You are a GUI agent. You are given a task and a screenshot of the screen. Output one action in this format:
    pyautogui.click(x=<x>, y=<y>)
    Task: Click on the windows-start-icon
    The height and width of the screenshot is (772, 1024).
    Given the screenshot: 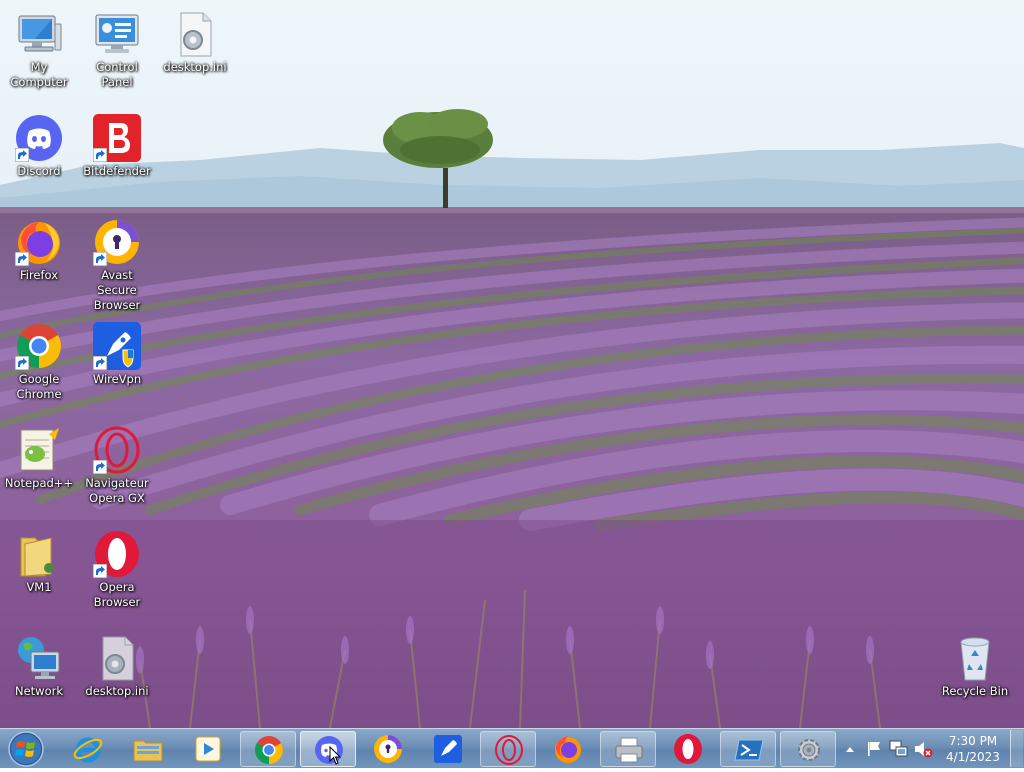 What is the action you would take?
    pyautogui.click(x=26, y=749)
    